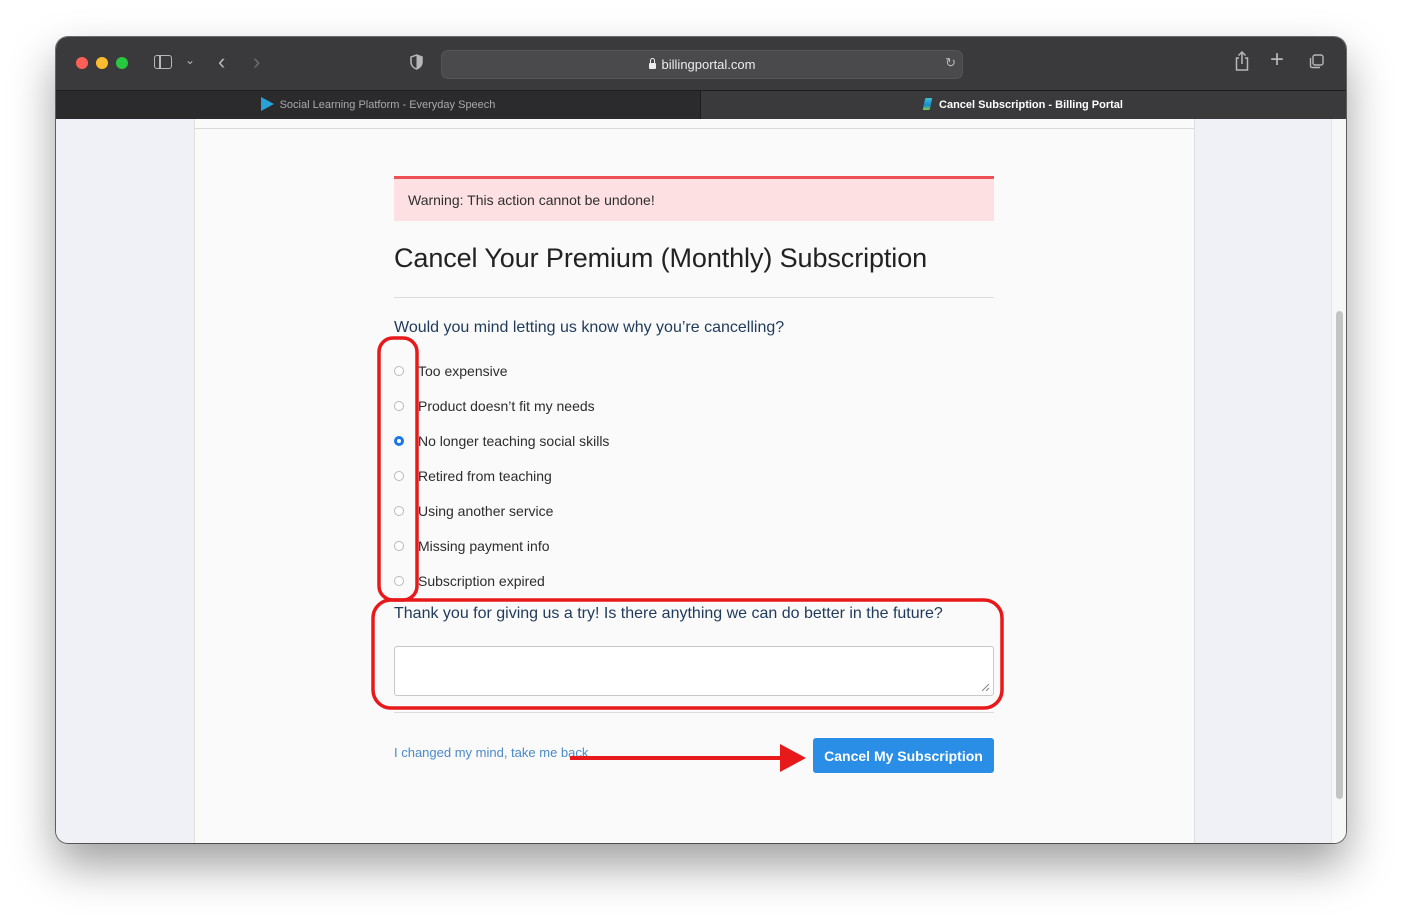 This screenshot has height=917, width=1402. I want to click on new-tab-icon: +, so click(1277, 60).